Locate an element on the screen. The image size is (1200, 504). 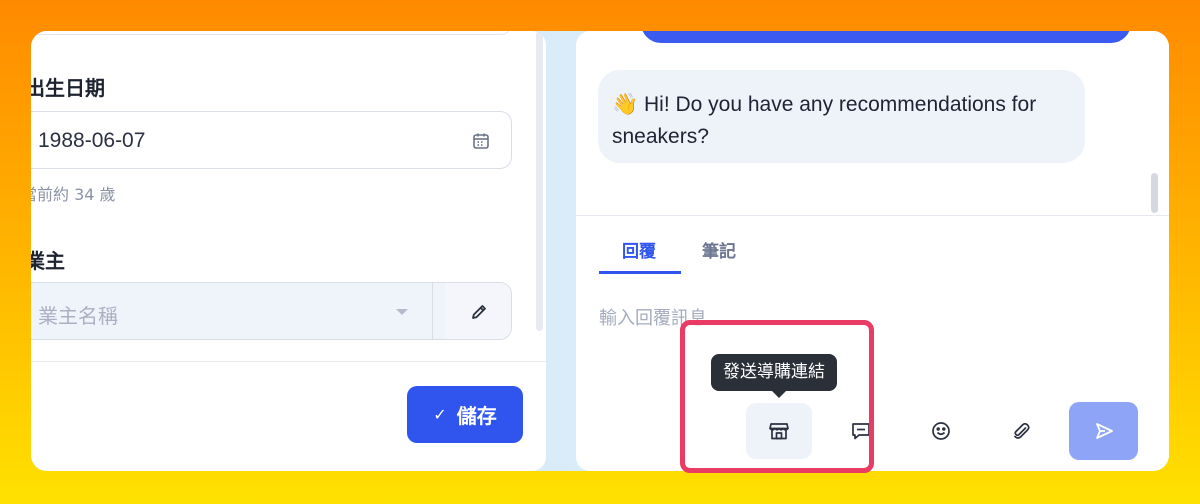
shop-icon is located at coordinates (779, 431).